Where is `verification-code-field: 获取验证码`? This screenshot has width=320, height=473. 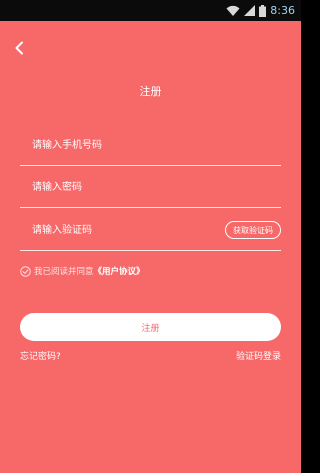
verification-code-field: 获取验证码 is located at coordinates (150, 230).